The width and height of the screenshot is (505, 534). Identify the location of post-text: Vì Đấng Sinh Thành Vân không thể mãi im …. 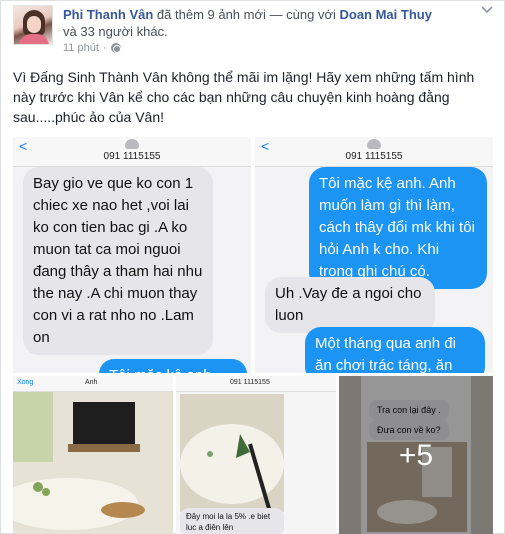
(244, 97).